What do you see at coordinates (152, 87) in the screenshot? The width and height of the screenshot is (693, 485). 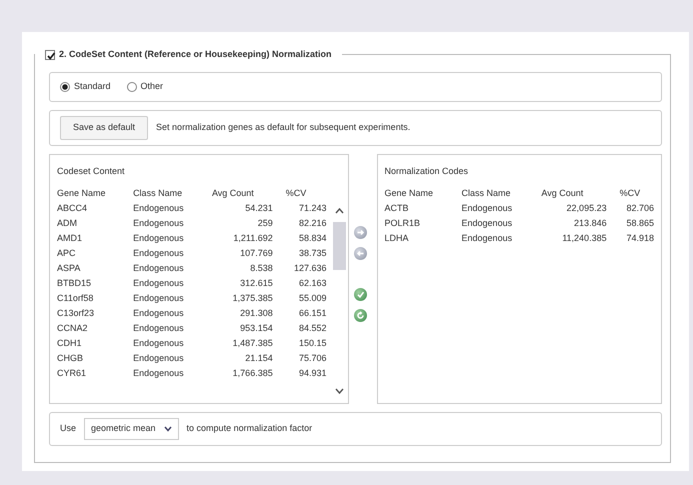 I see `radio-label: Other` at bounding box center [152, 87].